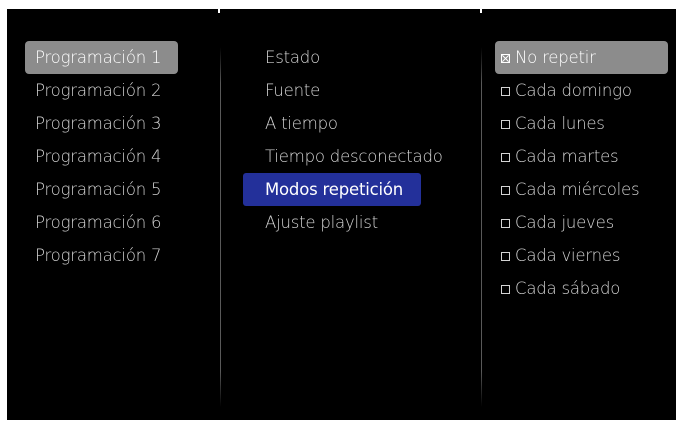 The height and width of the screenshot is (430, 683). Describe the element at coordinates (560, 123) in the screenshot. I see `repeat-option-label: Cada lunes` at that location.